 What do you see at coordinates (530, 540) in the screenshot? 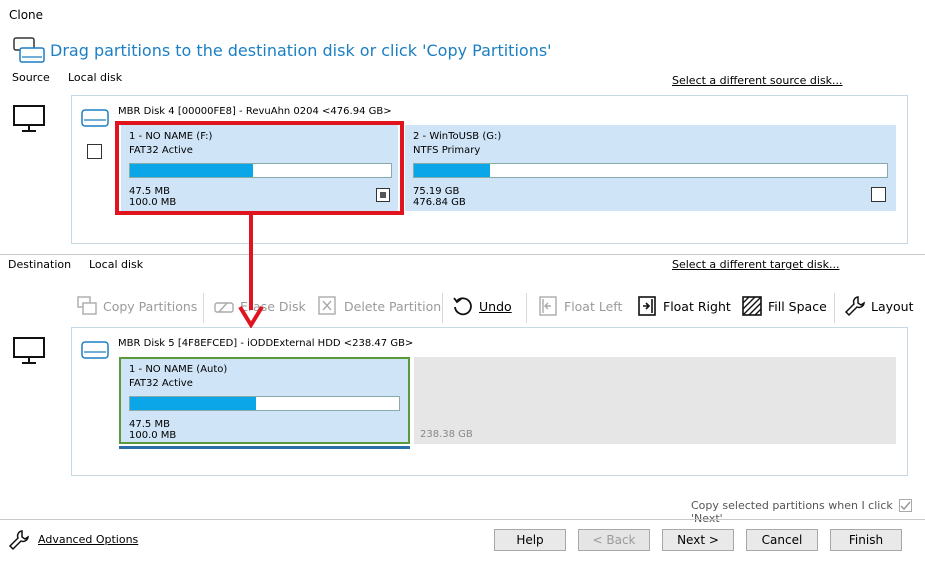
I see `help-button: Help` at bounding box center [530, 540].